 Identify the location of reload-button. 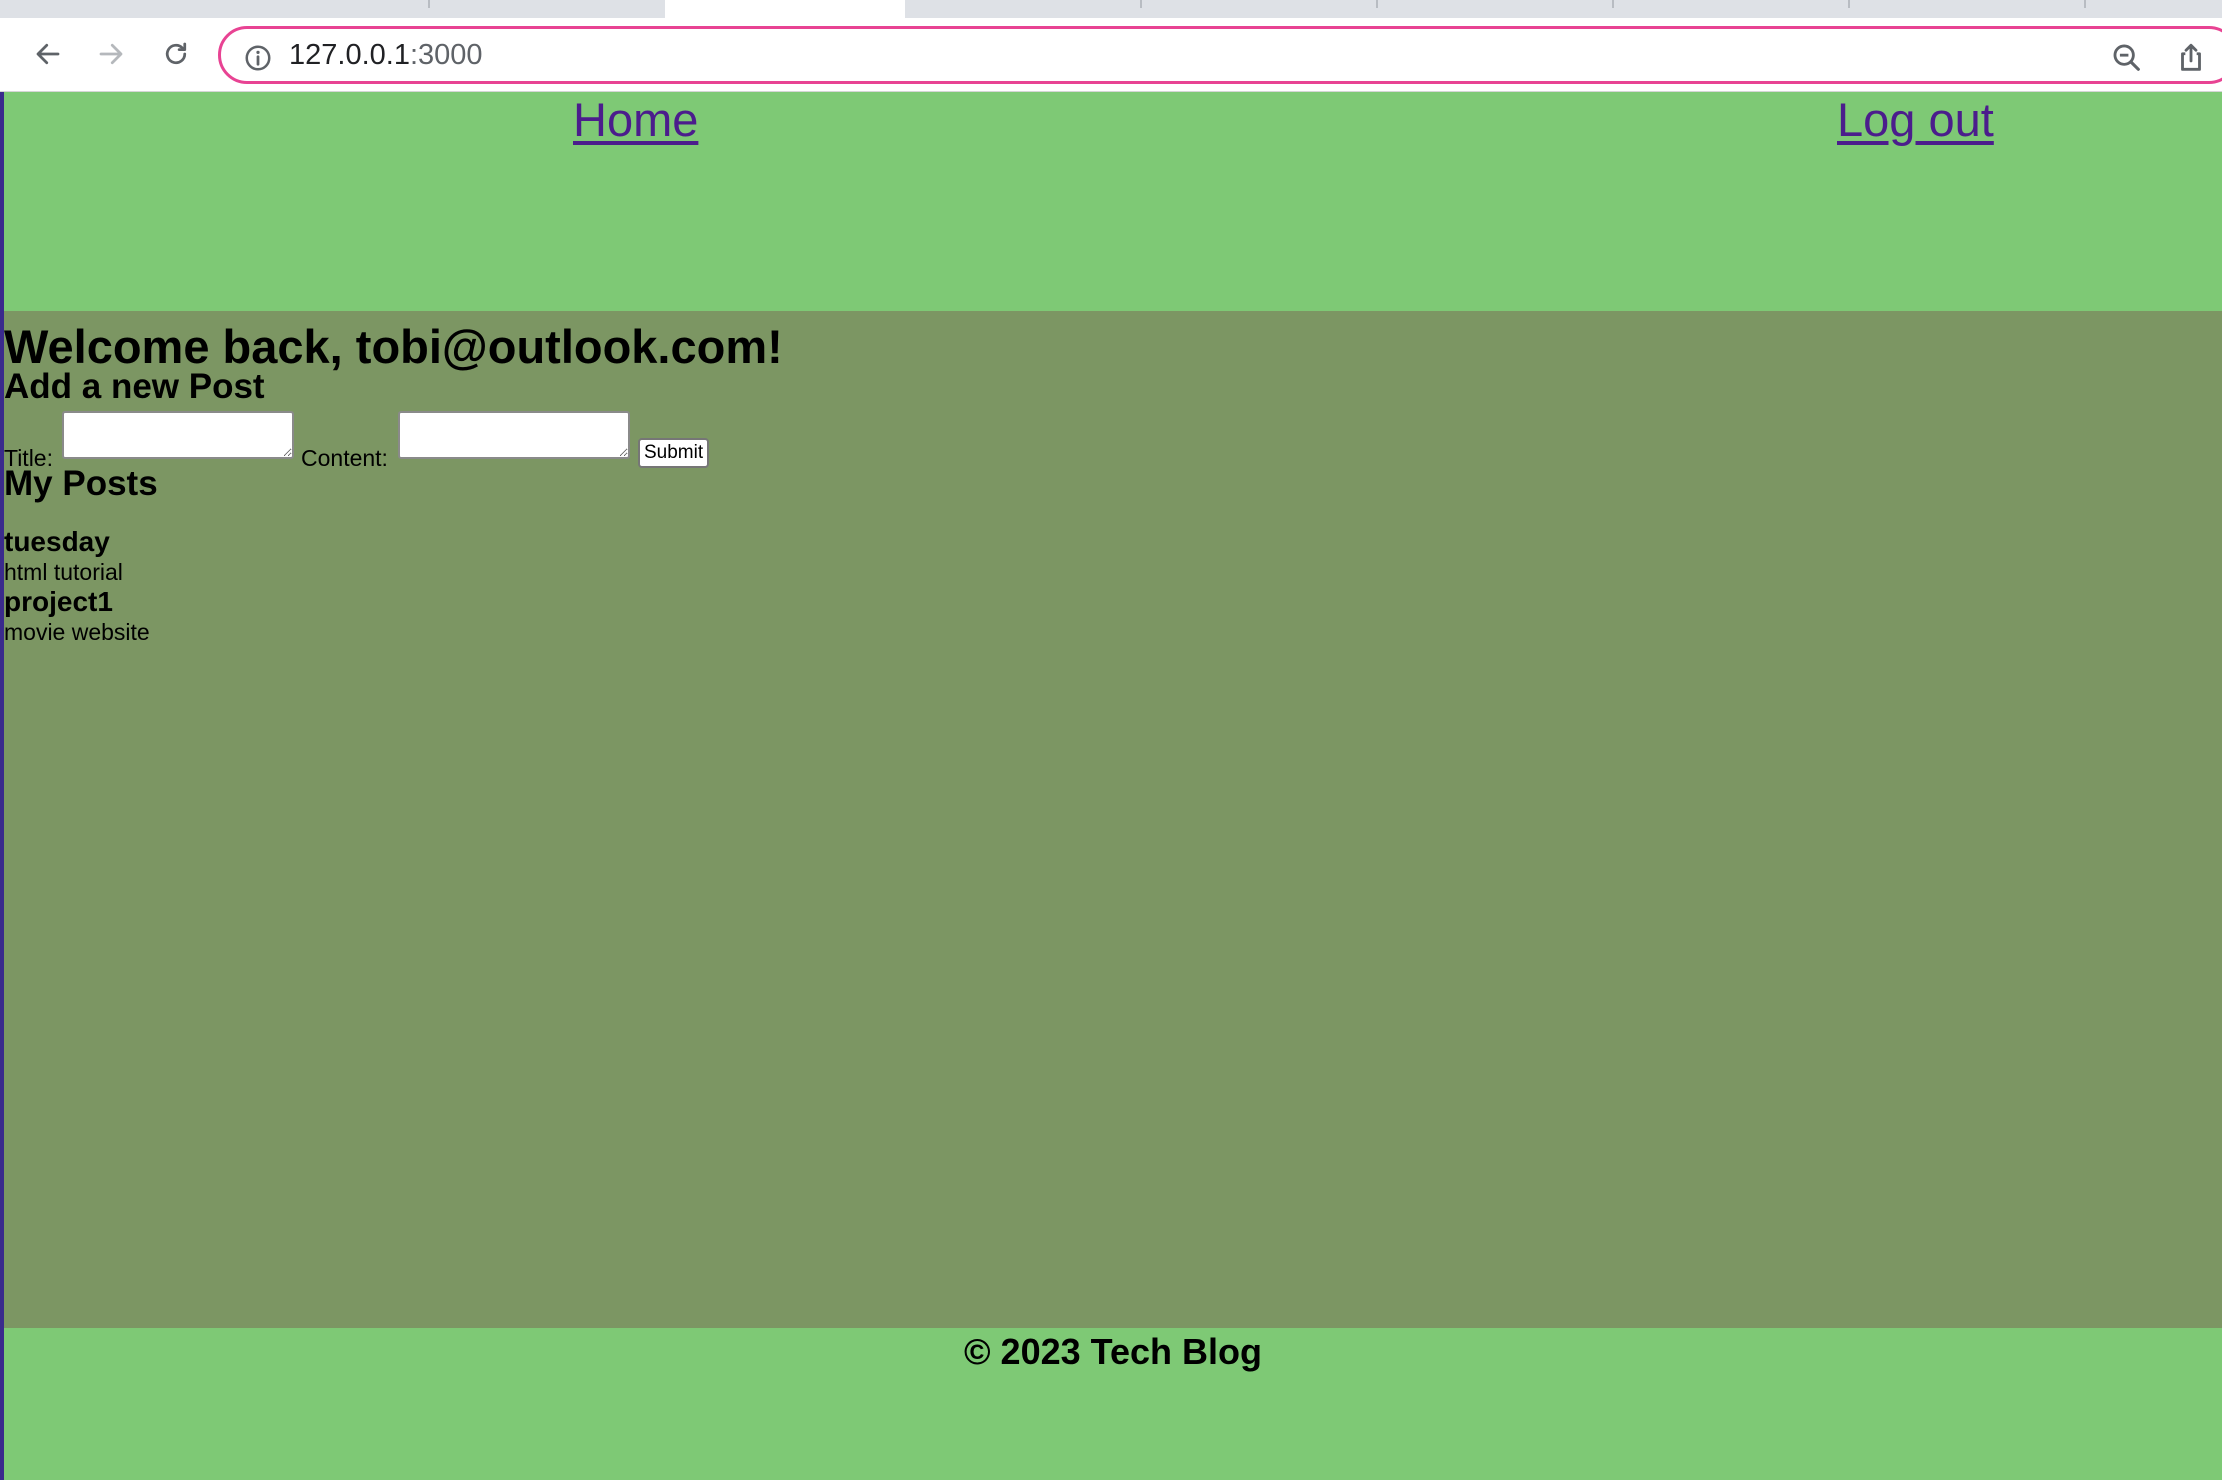
(176, 54).